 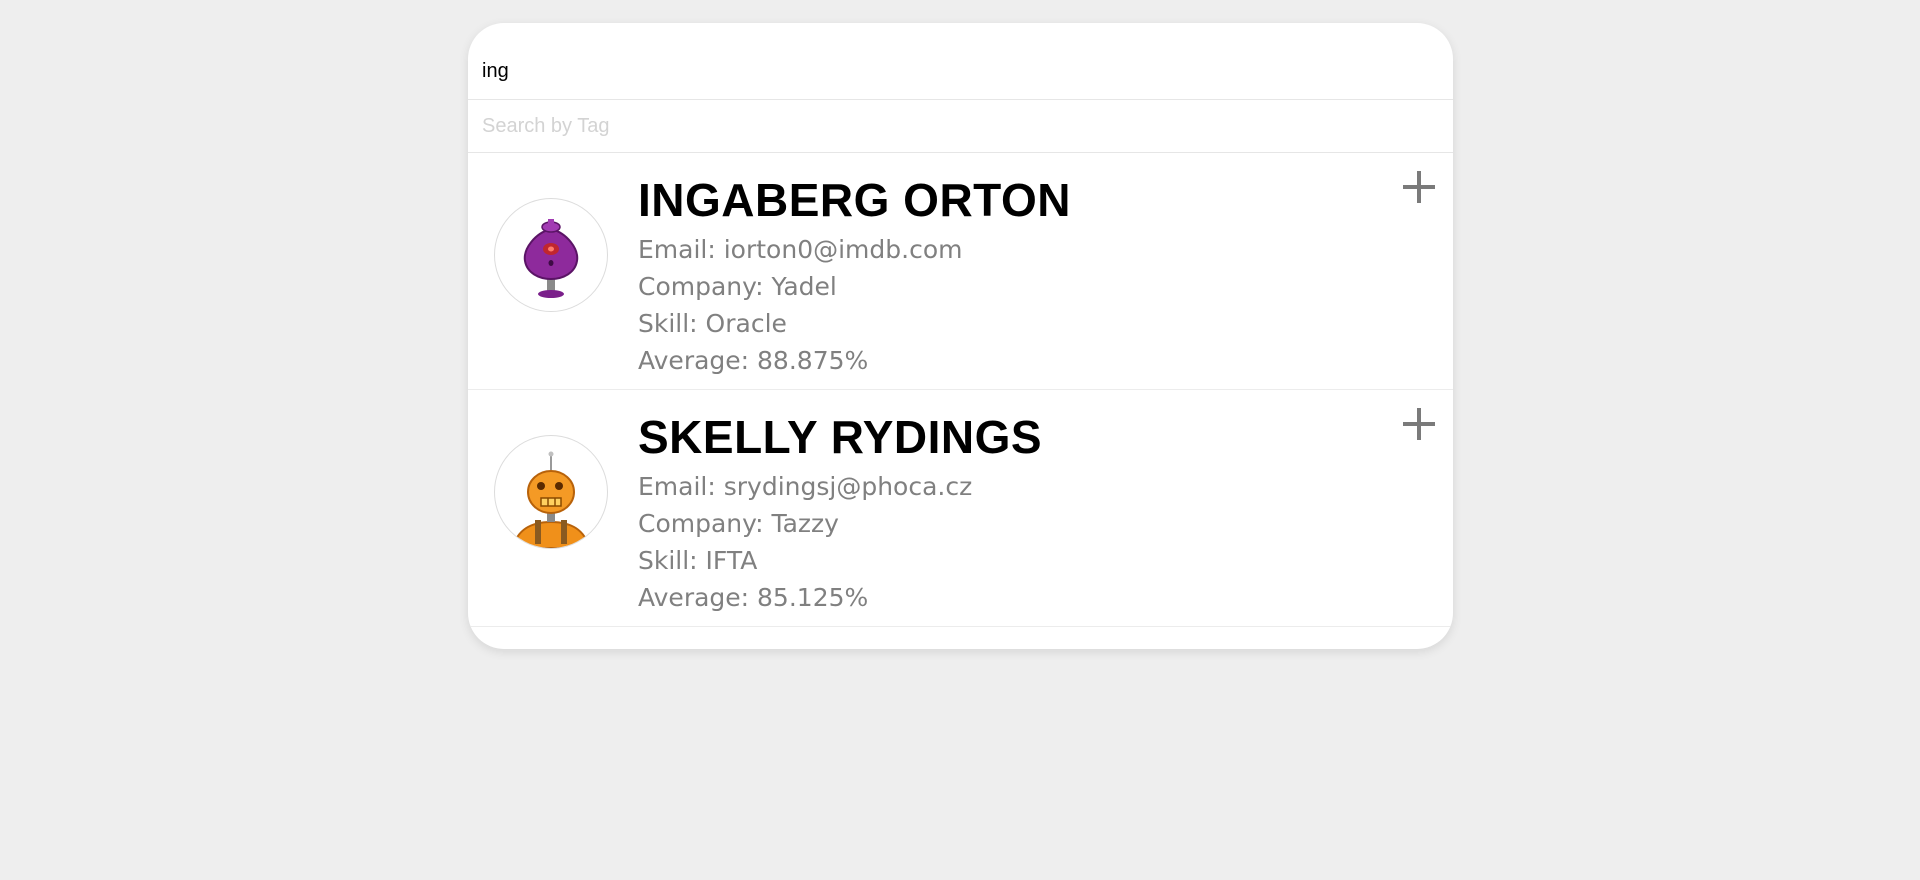 What do you see at coordinates (712, 323) in the screenshot?
I see `student-skill: Skill: Oracle` at bounding box center [712, 323].